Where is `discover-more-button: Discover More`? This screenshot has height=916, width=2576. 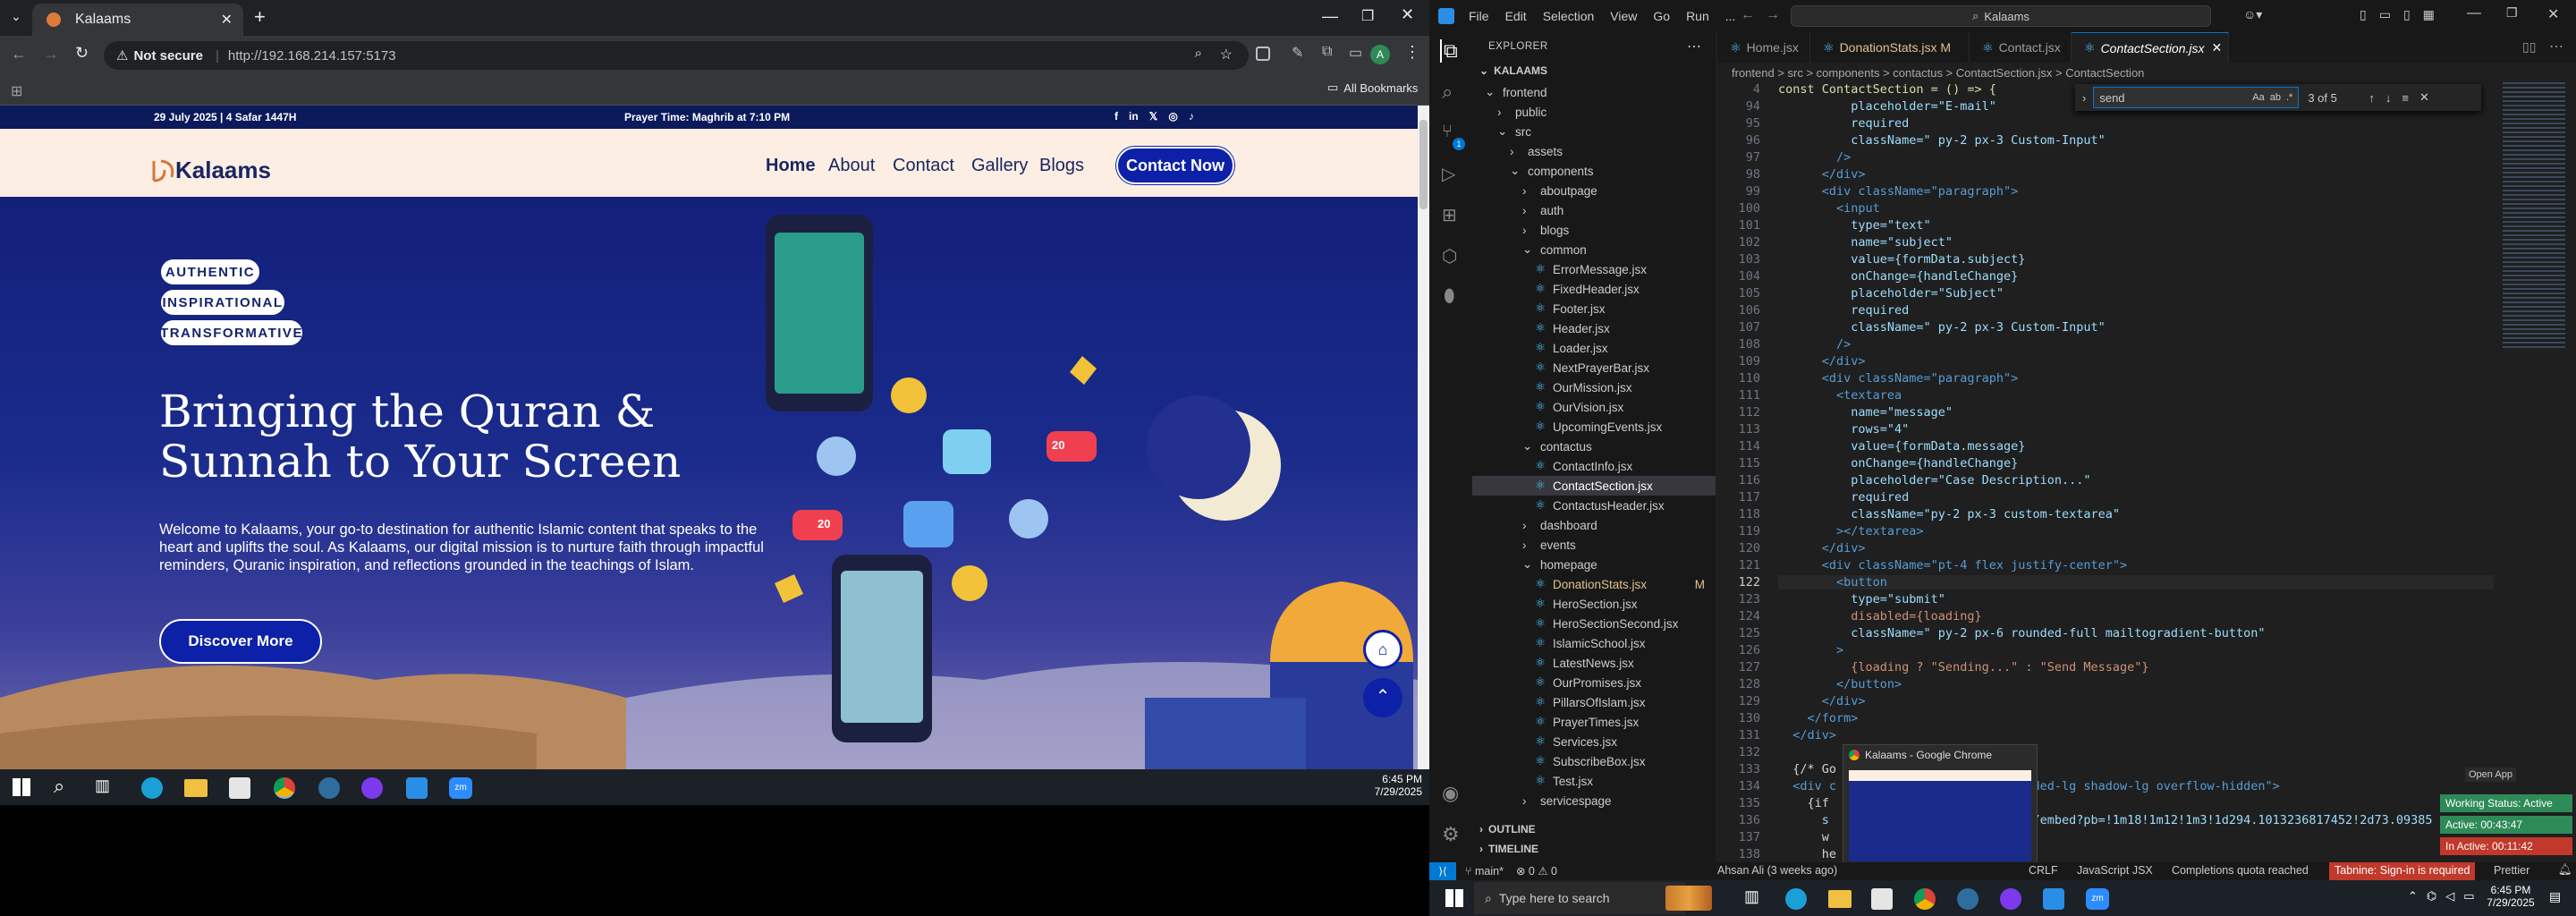
discover-more-button: Discover More is located at coordinates (240, 641).